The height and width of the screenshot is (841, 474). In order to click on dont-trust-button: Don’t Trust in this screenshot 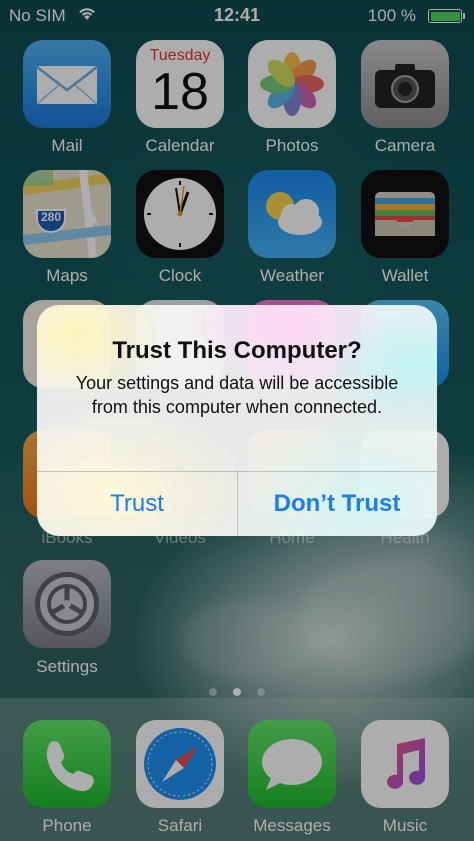, I will do `click(337, 504)`.